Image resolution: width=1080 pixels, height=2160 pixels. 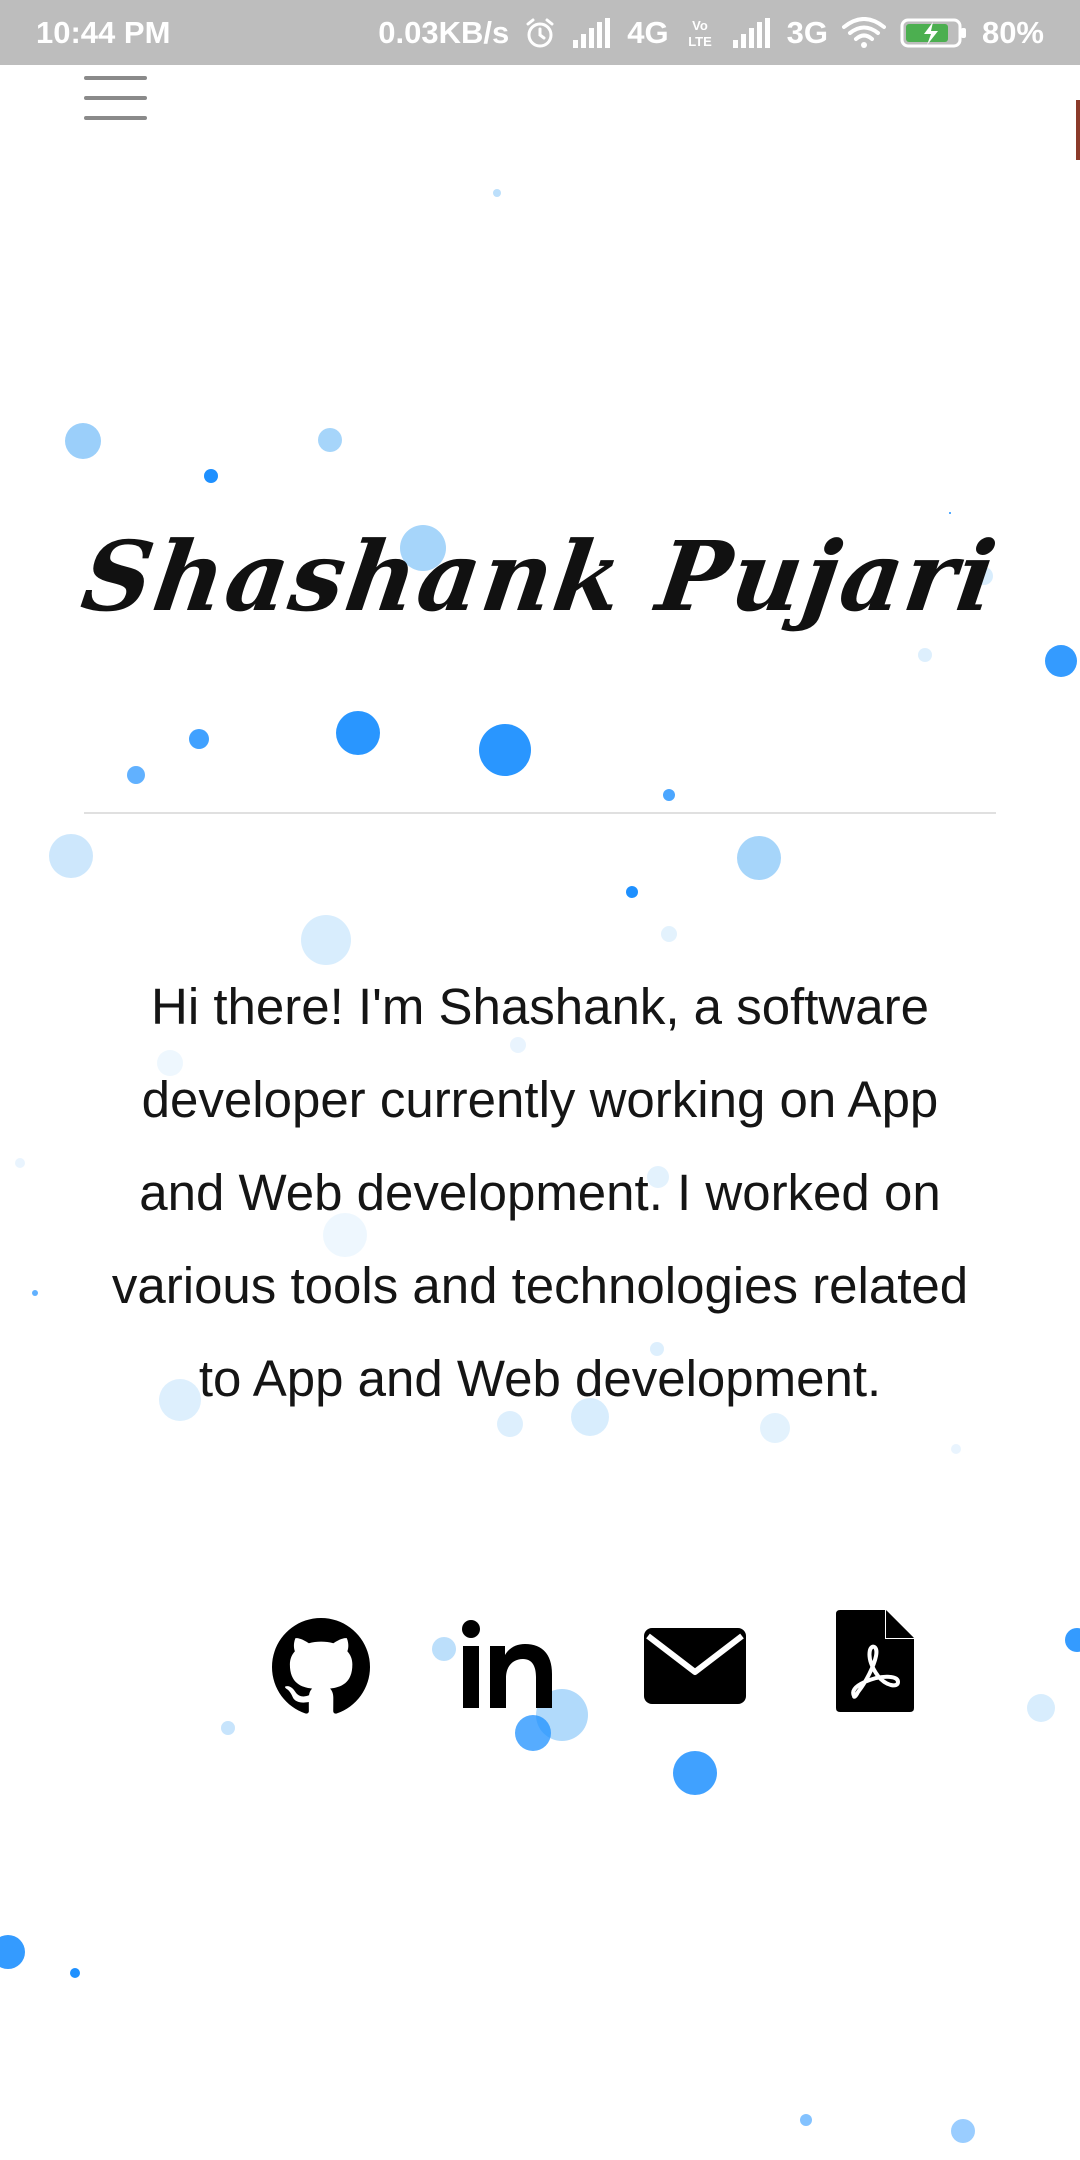 I want to click on edge-tab, so click(x=1078, y=130).